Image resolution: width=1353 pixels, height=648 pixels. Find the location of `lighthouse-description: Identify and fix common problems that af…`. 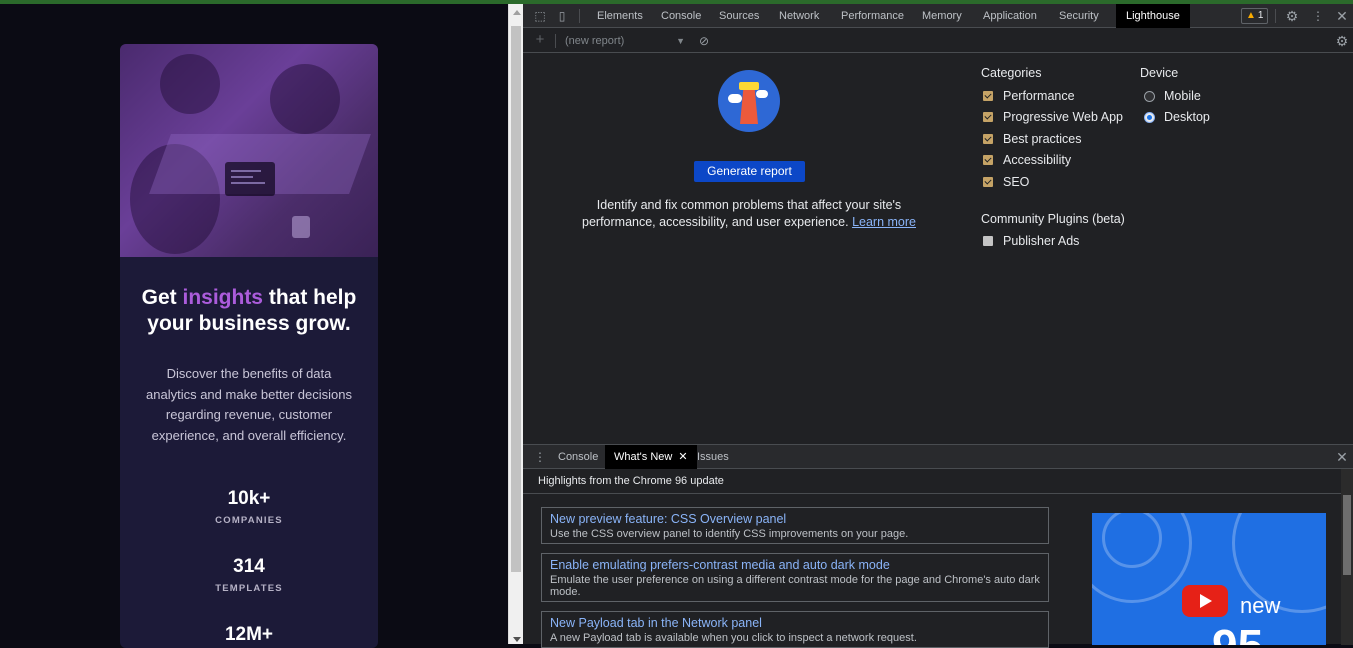

lighthouse-description: Identify and fix common problems that af… is located at coordinates (749, 214).